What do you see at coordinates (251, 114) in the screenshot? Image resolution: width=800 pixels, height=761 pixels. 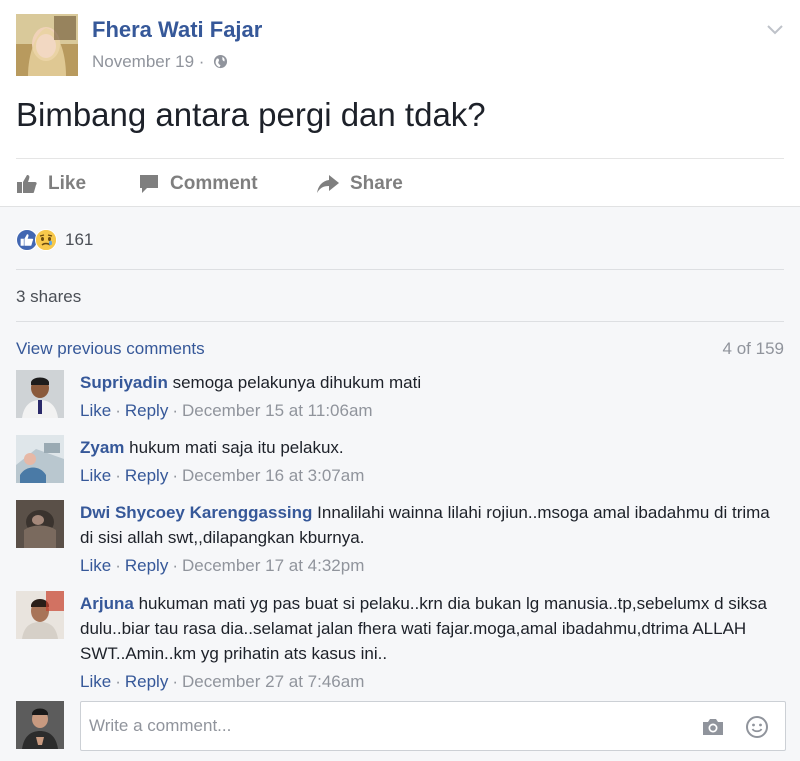 I see `post-text: Bimbang antara pergi dan tdak?` at bounding box center [251, 114].